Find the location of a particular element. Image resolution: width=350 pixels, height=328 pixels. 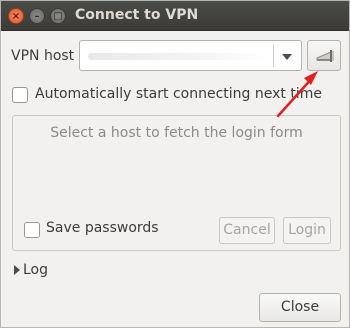

vpn-host-label: VPN host is located at coordinates (43, 56).